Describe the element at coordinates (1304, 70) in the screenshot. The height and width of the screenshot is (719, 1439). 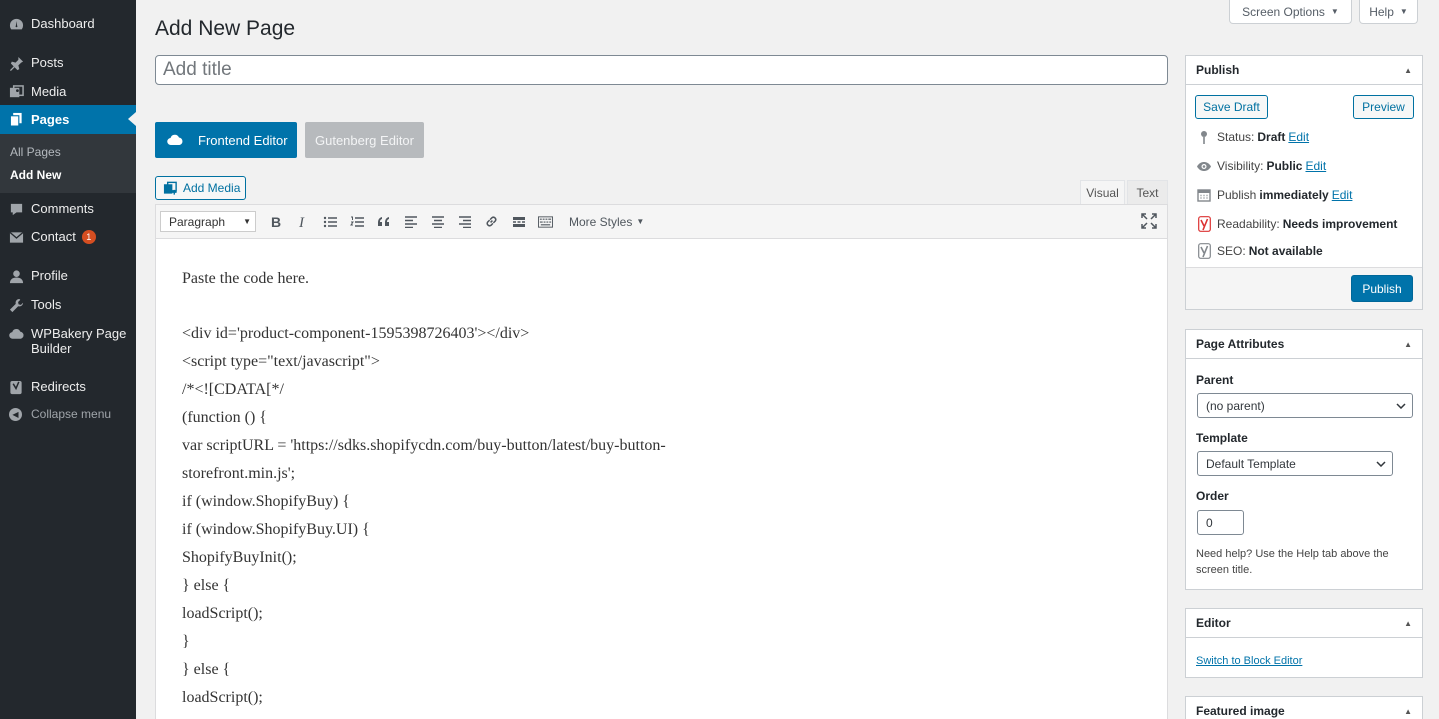
I see `publish-box-header: Publish ▲` at that location.